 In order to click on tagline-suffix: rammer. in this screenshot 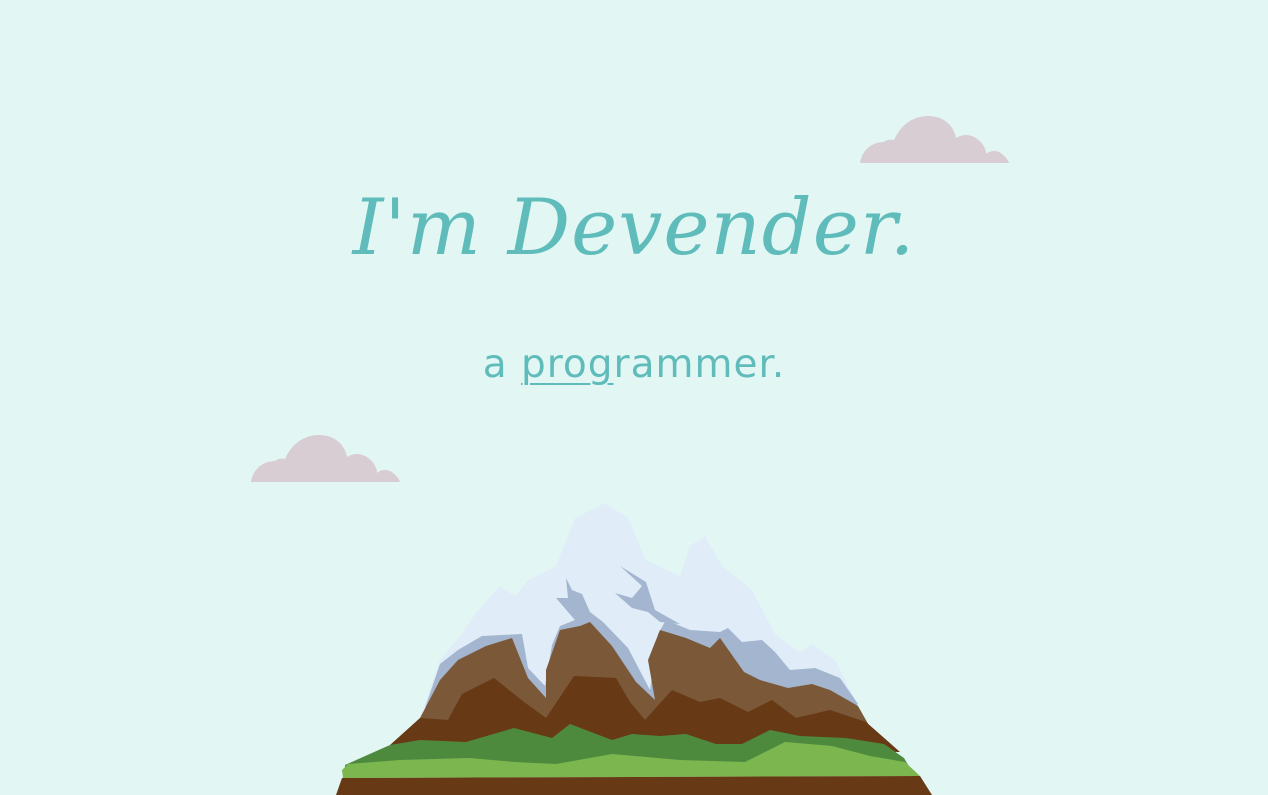, I will do `click(699, 364)`.